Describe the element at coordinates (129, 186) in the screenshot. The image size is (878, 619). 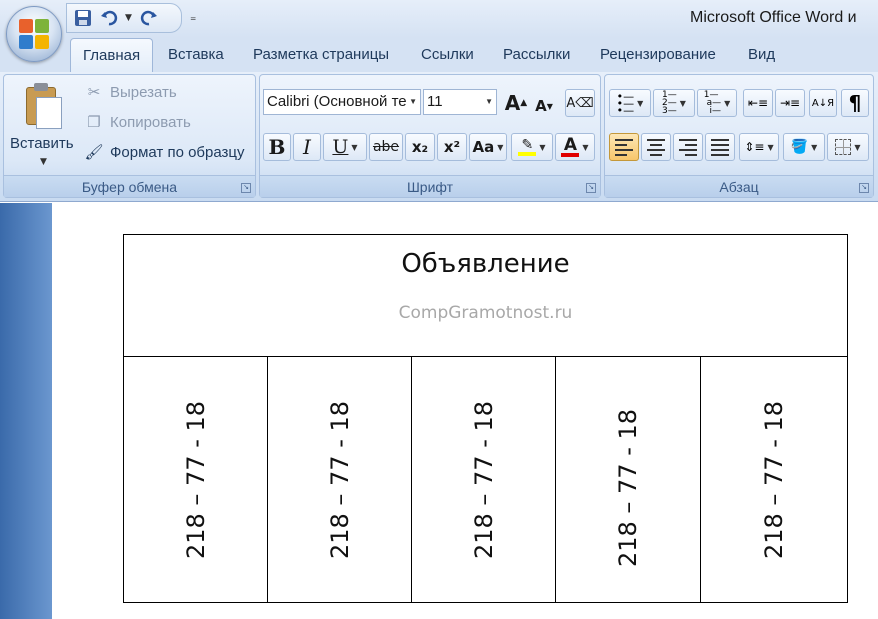
I see `clipboard-group-label: Буфер обмена` at that location.